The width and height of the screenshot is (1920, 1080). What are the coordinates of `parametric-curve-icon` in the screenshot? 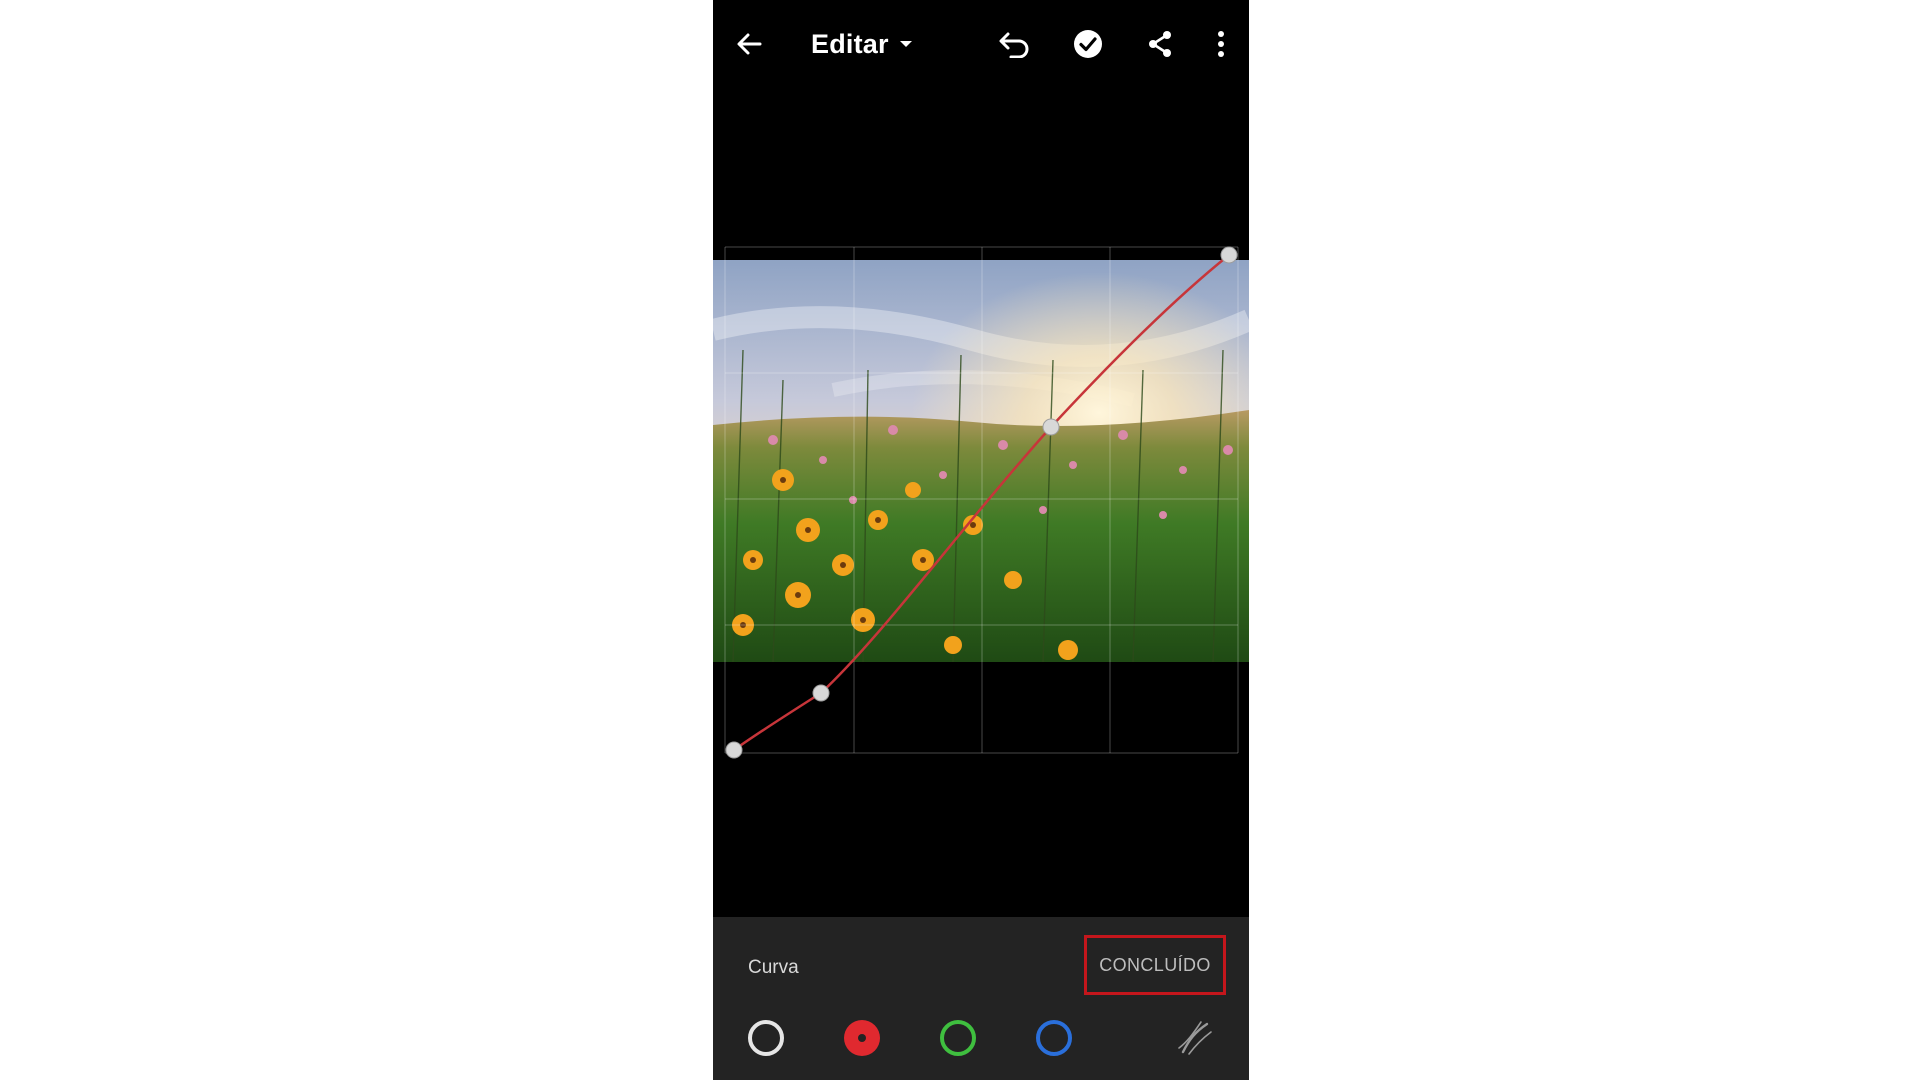 It's located at (1195, 1038).